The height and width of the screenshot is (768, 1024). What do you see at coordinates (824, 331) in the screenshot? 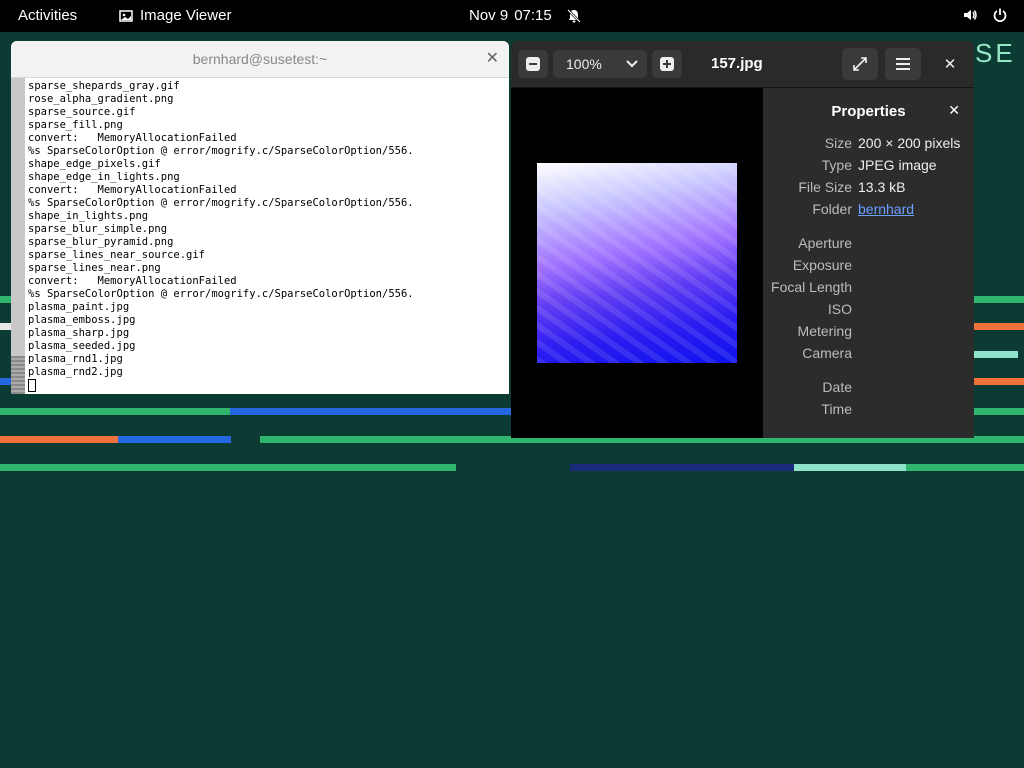
I see `property-label: Metering` at bounding box center [824, 331].